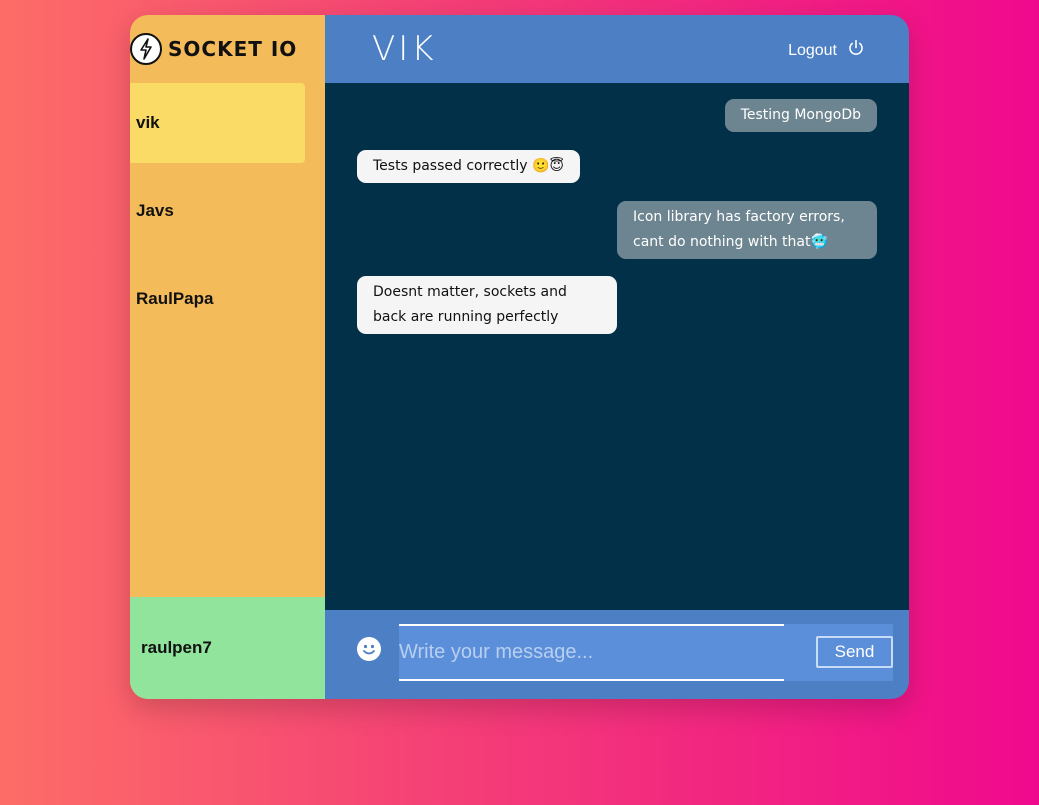 This screenshot has height=805, width=1039. I want to click on contact-item-raulpapa: RaulPapa, so click(217, 299).